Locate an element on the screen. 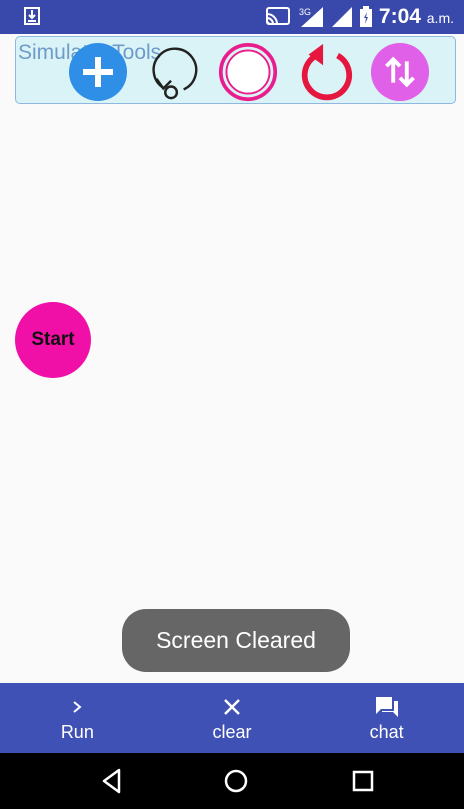  bottom-navigation: Run clear chat is located at coordinates (232, 718).